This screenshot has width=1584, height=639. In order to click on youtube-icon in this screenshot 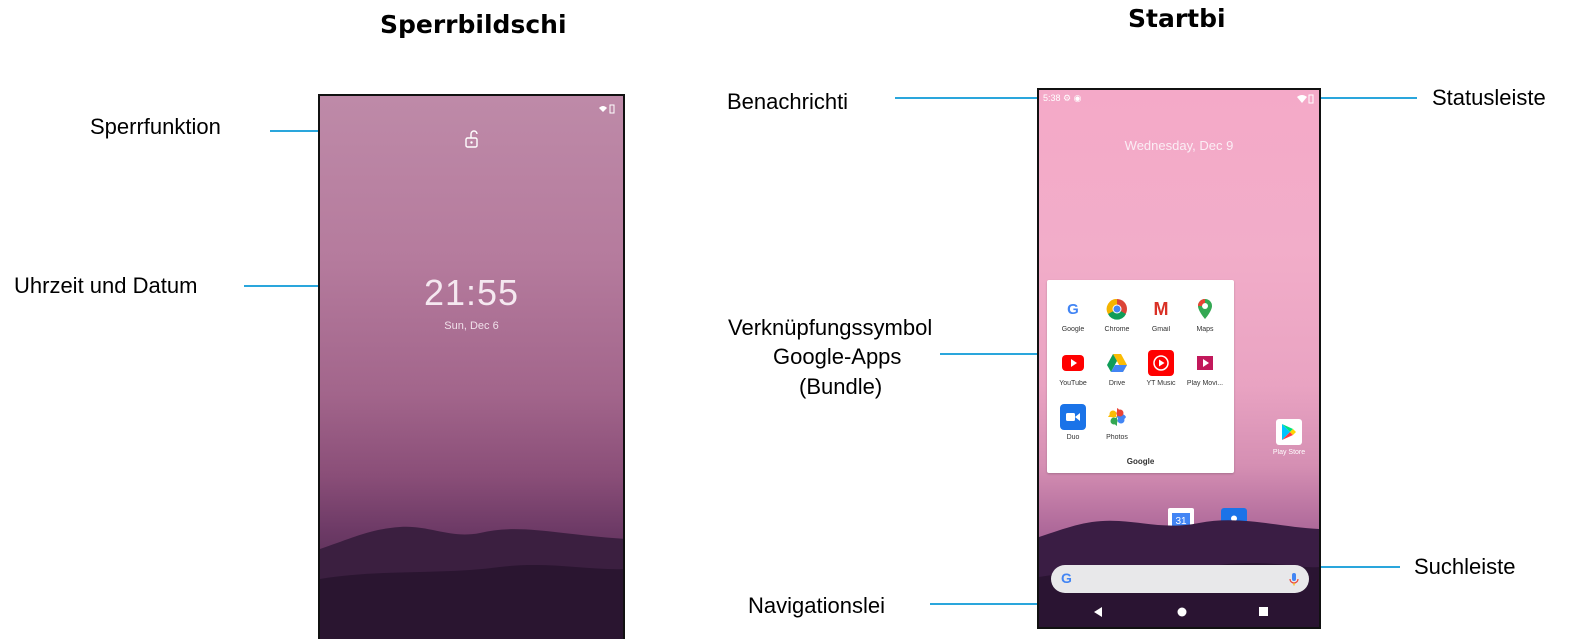, I will do `click(1073, 363)`.